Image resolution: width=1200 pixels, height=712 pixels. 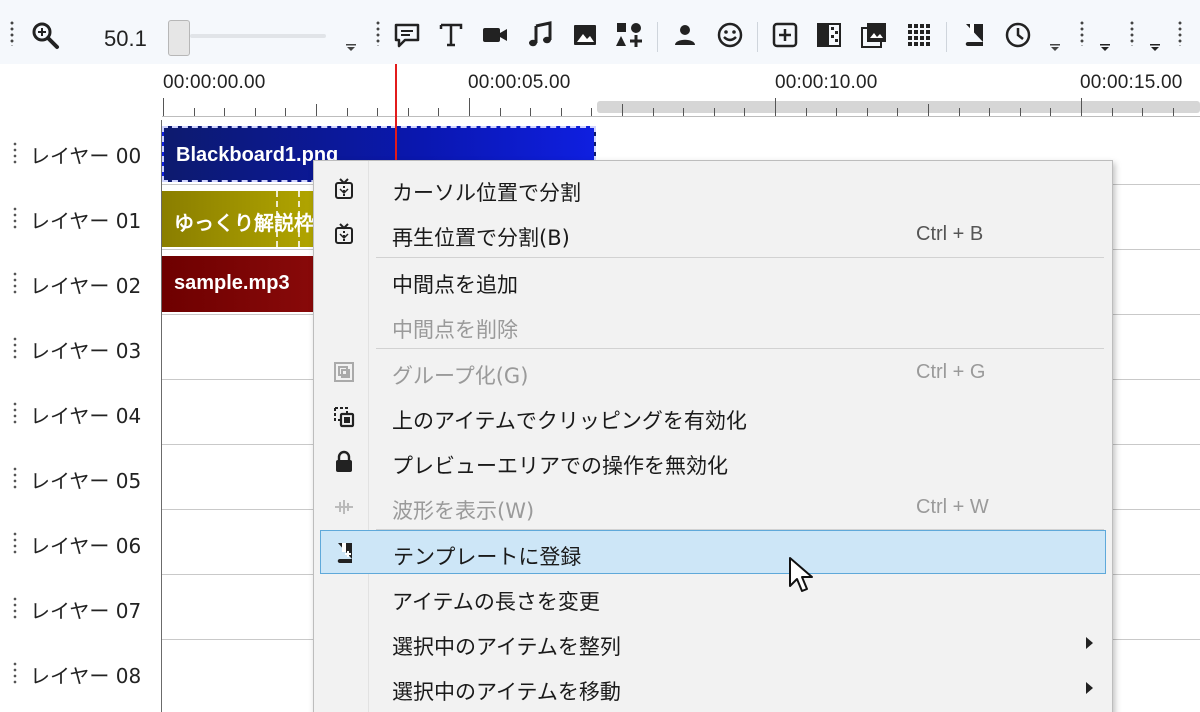 I want to click on menu-item-label: グループ化(G), so click(x=460, y=376).